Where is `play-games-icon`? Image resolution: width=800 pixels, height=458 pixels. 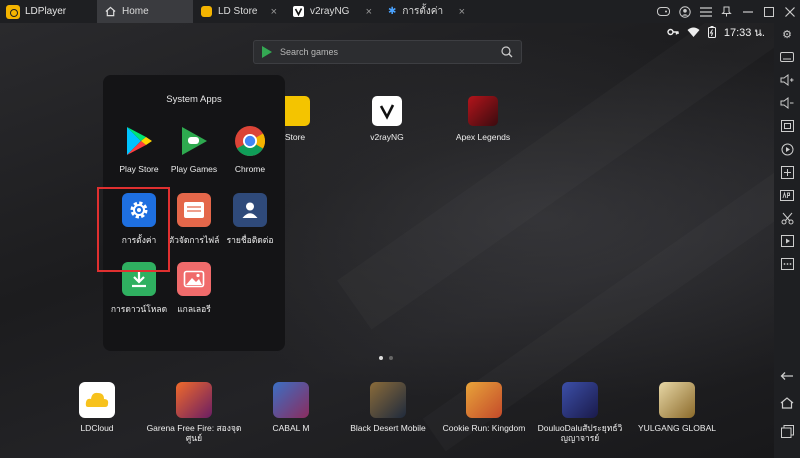
play-games-icon is located at coordinates (194, 141).